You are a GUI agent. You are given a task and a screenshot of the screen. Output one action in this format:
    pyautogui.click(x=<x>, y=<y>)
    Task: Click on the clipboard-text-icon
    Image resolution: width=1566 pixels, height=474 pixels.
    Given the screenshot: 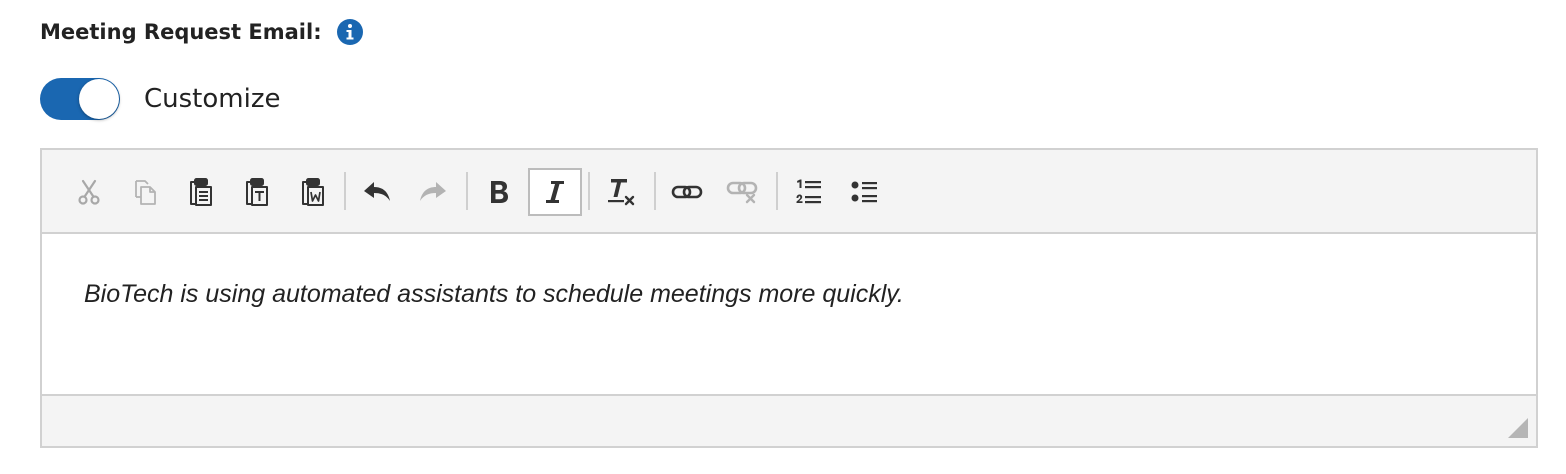 What is the action you would take?
    pyautogui.click(x=257, y=192)
    